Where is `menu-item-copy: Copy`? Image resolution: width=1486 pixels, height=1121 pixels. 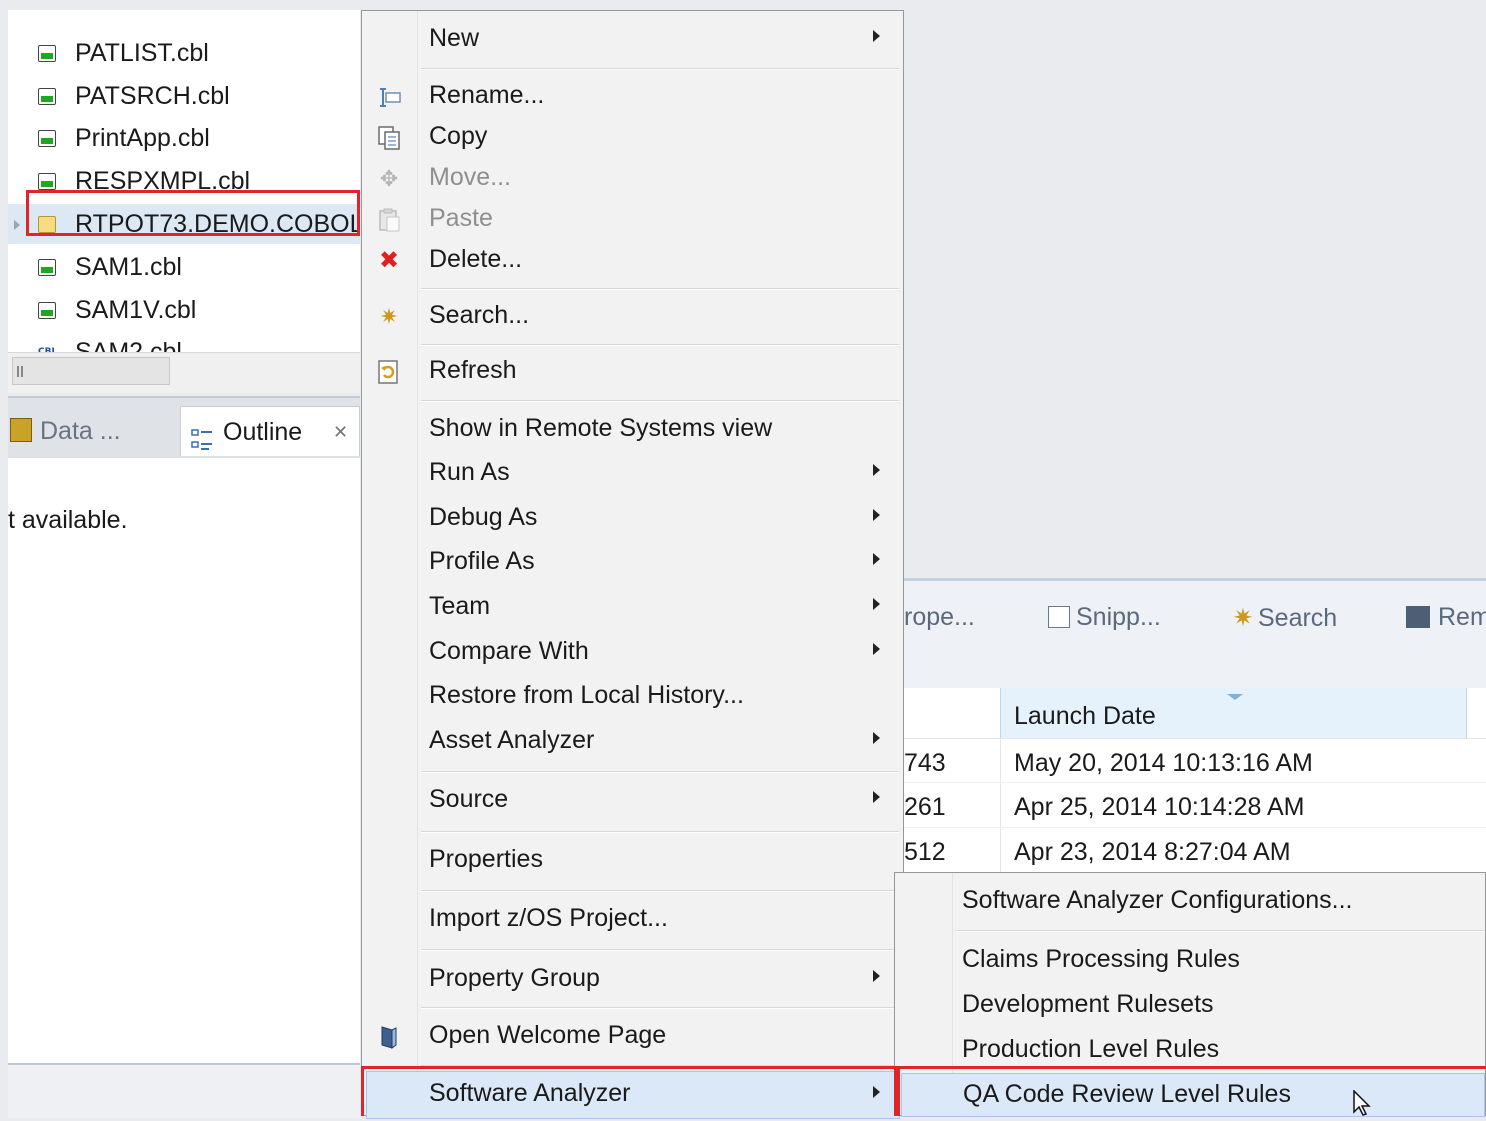 menu-item-copy: Copy is located at coordinates (632, 138).